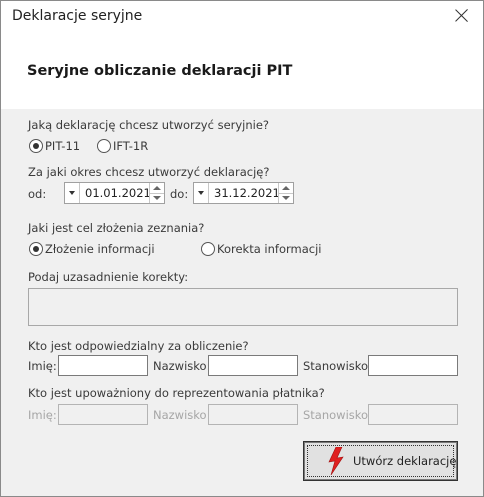  Describe the element at coordinates (462, 16) in the screenshot. I see `close-icon` at that location.